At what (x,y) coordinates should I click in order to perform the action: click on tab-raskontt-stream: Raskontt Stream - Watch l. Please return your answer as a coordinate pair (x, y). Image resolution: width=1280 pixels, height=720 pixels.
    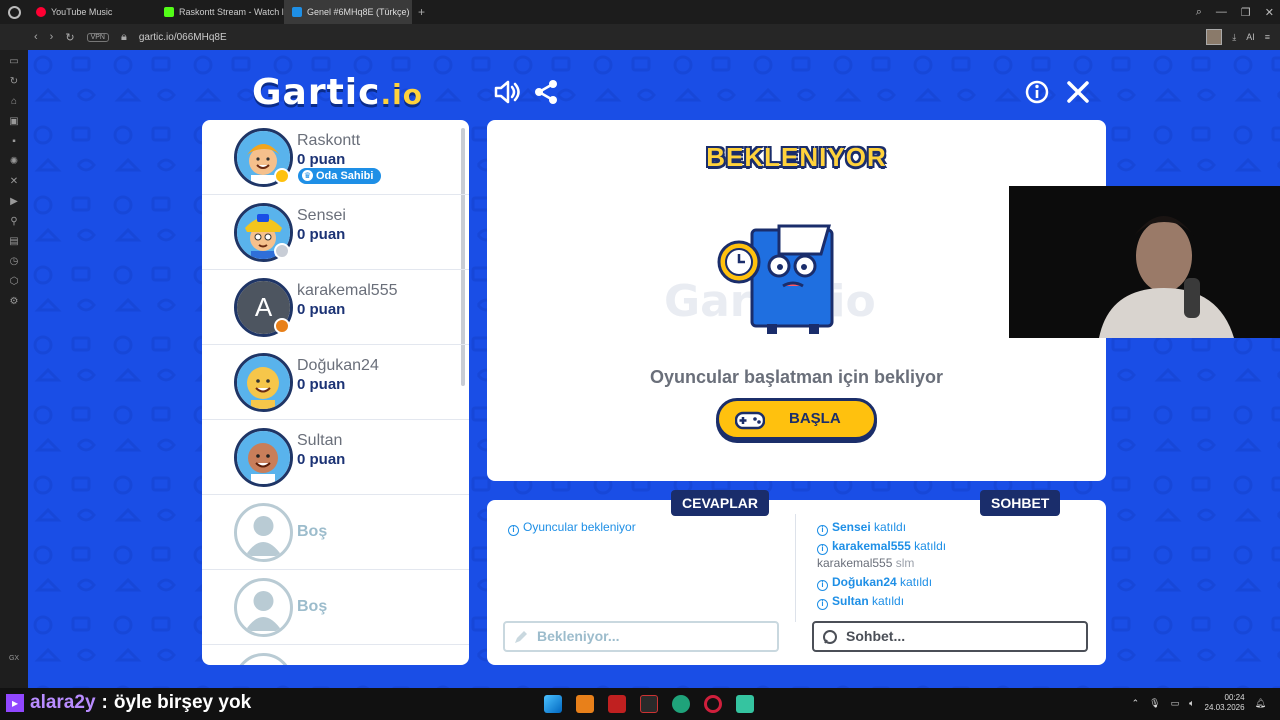
    Looking at the image, I should click on (220, 12).